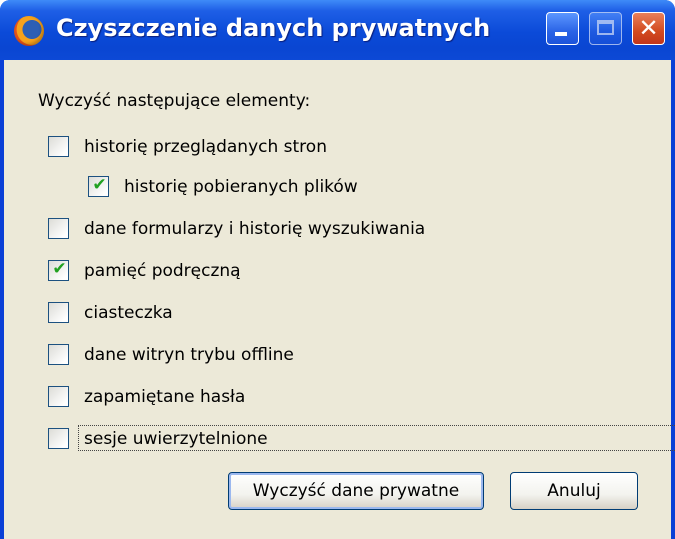 Image resolution: width=675 pixels, height=539 pixels. What do you see at coordinates (189, 355) in the screenshot?
I see `checkbox-label: dane witryn trybu offline` at bounding box center [189, 355].